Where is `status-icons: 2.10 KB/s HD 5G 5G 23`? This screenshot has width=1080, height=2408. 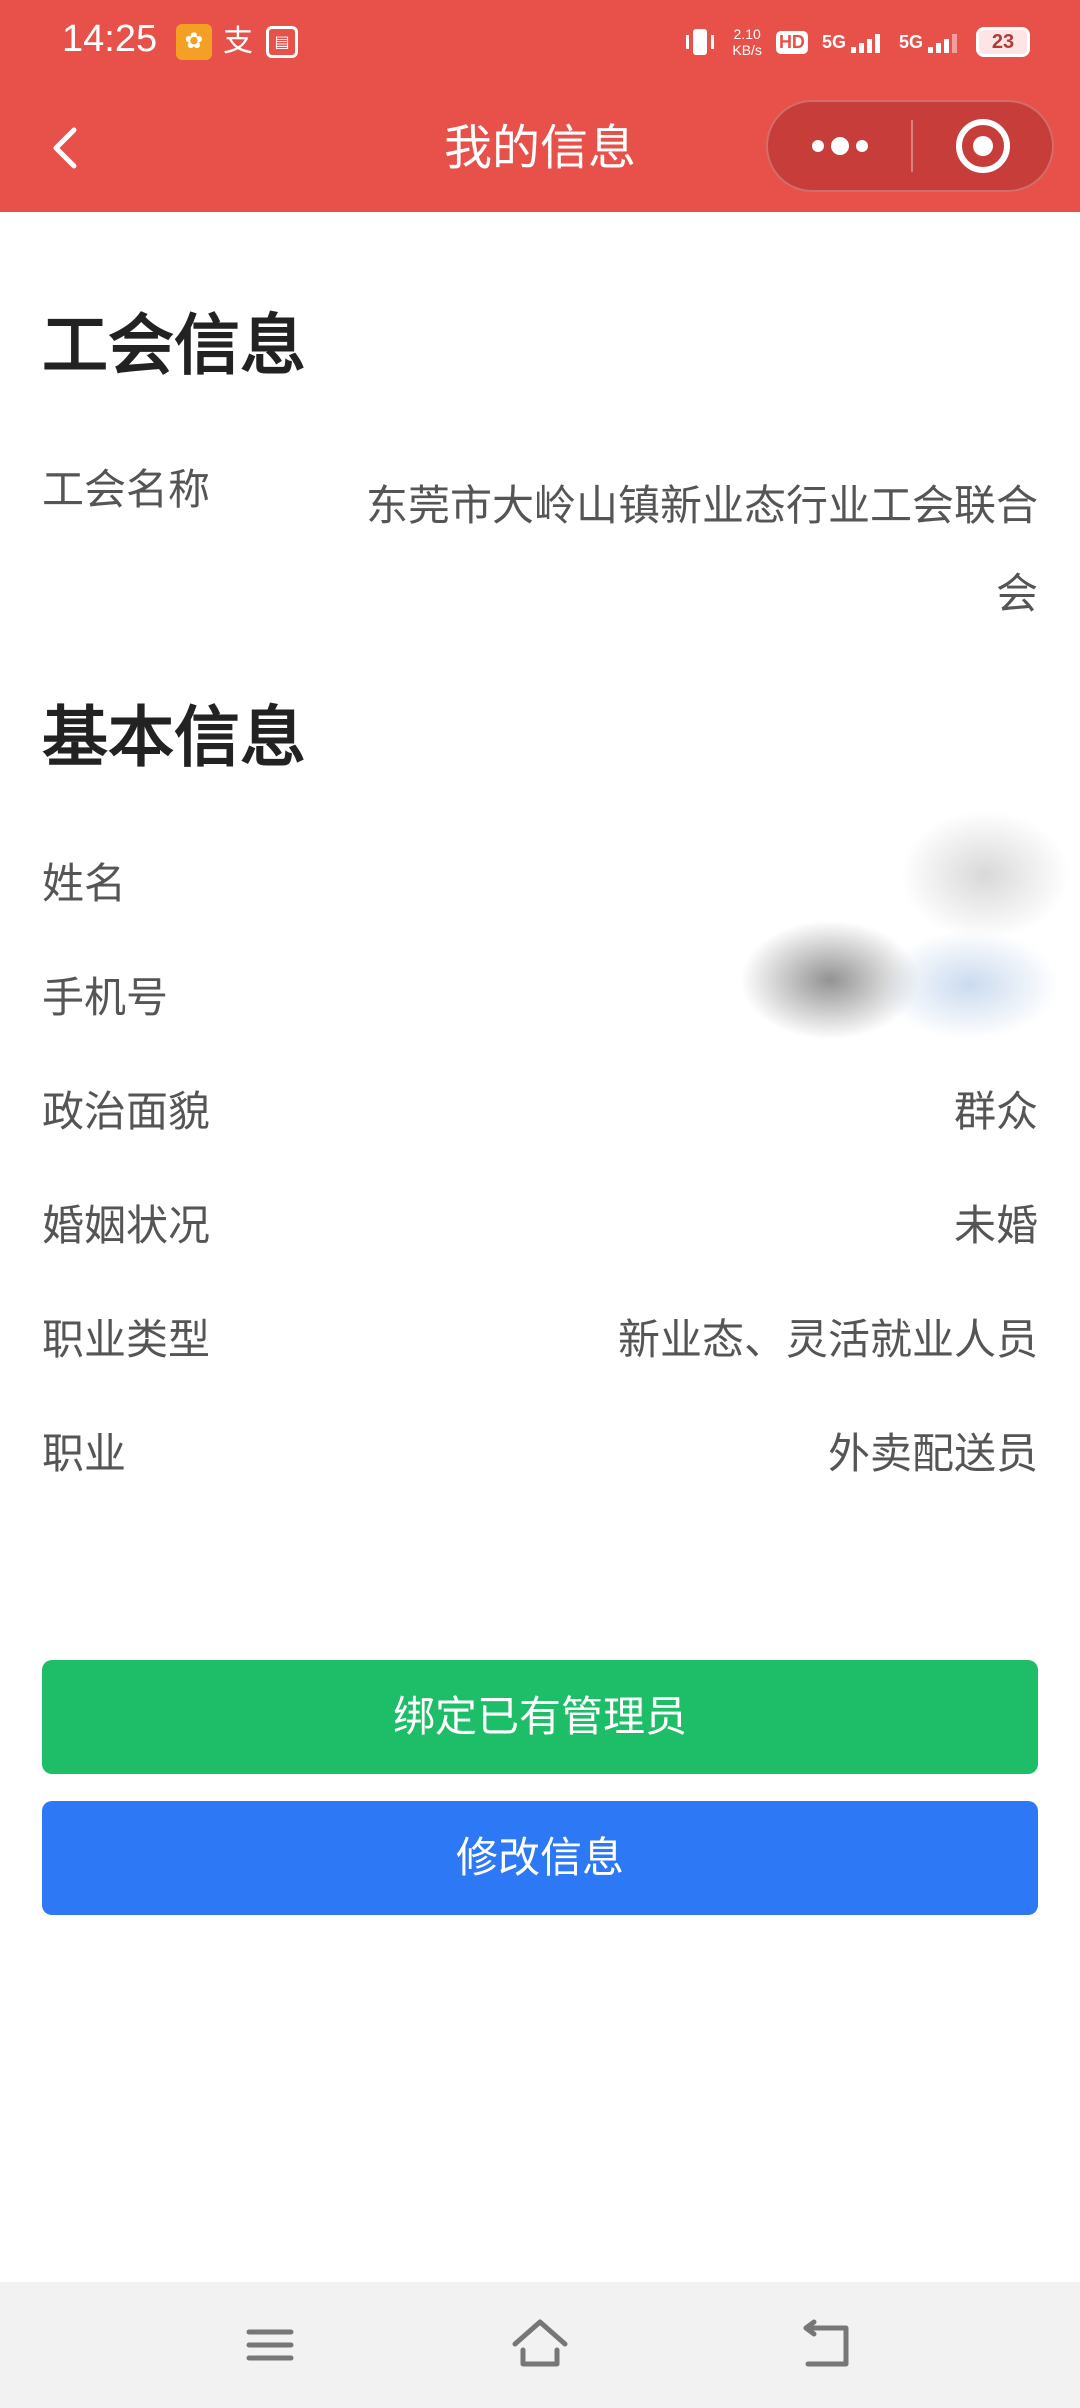 status-icons: 2.10 KB/s HD 5G 5G 23 is located at coordinates (856, 42).